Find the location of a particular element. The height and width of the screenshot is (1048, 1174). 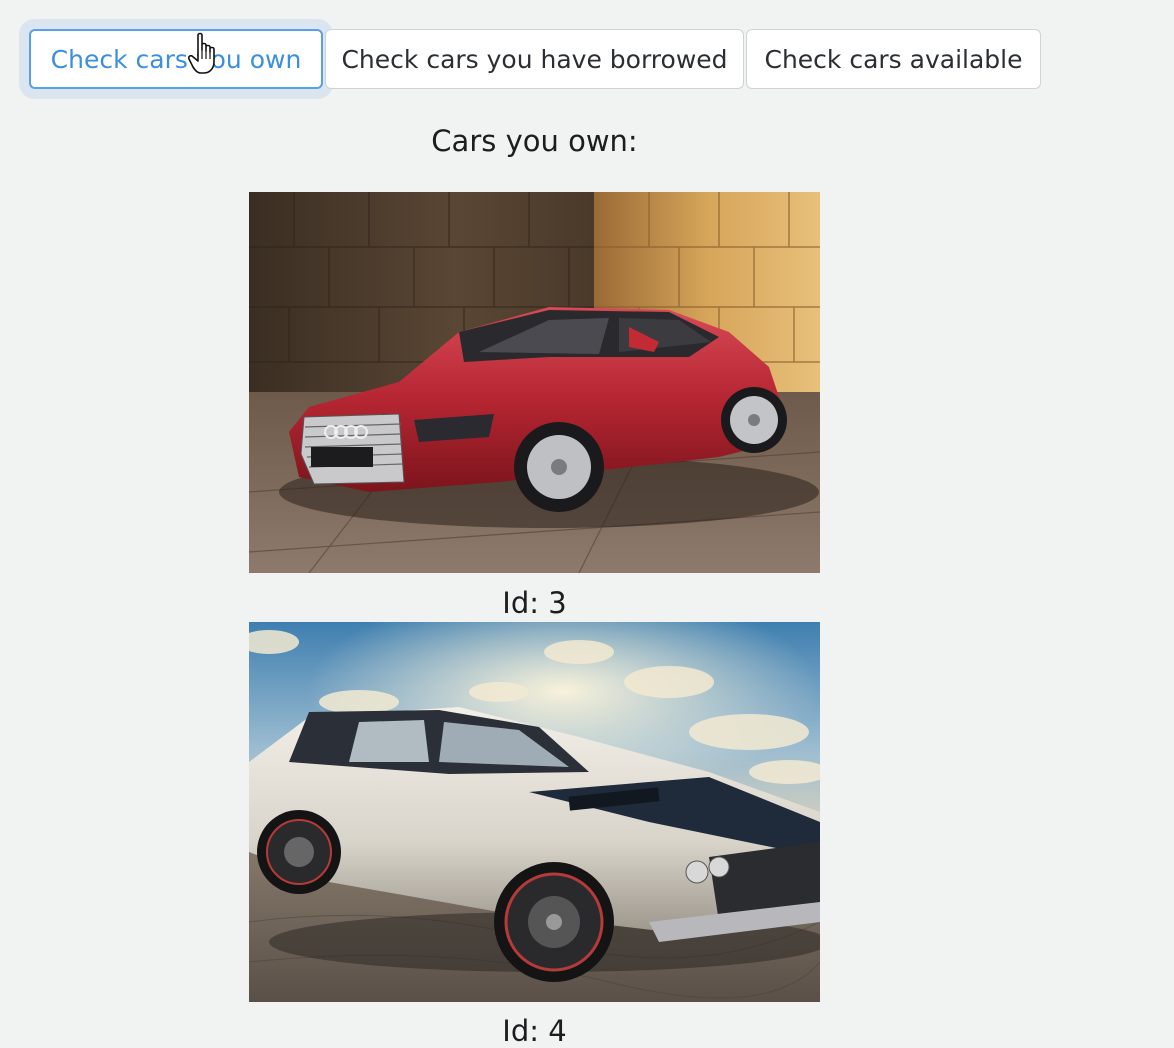

tab-cars-you-own: Check cars you own is located at coordinates (176, 59).